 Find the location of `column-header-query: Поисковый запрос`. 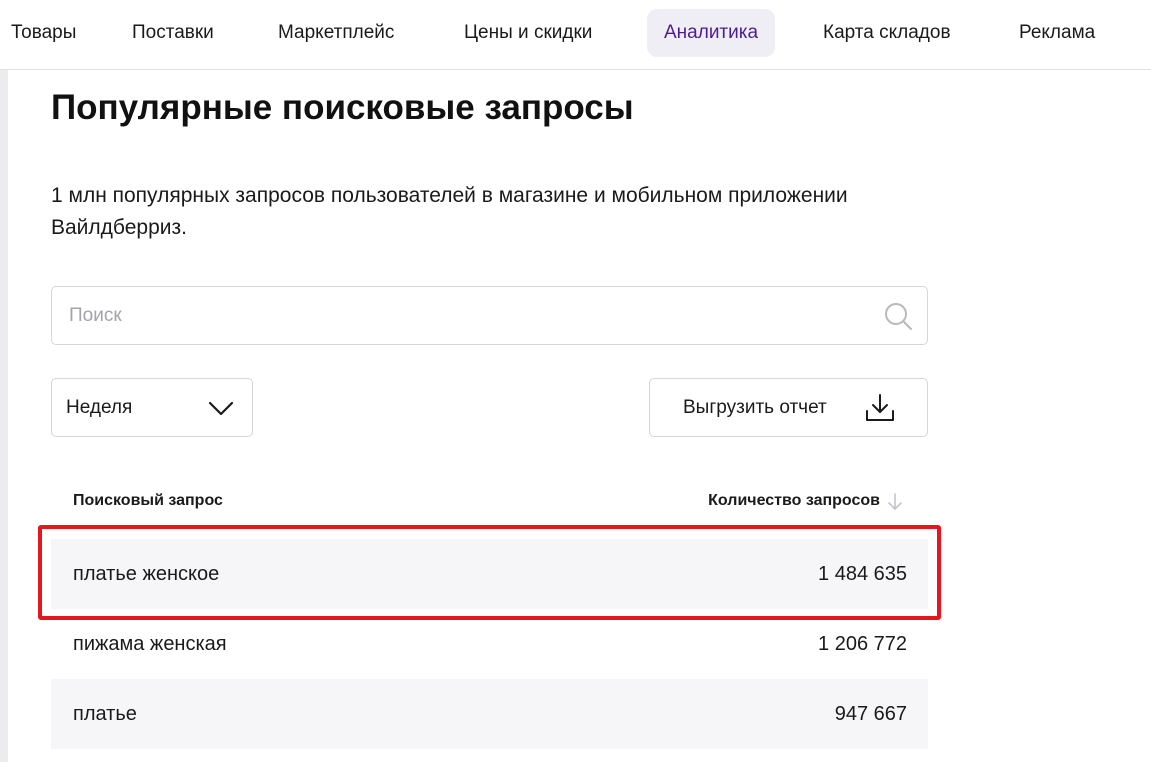

column-header-query: Поисковый запрос is located at coordinates (148, 500).